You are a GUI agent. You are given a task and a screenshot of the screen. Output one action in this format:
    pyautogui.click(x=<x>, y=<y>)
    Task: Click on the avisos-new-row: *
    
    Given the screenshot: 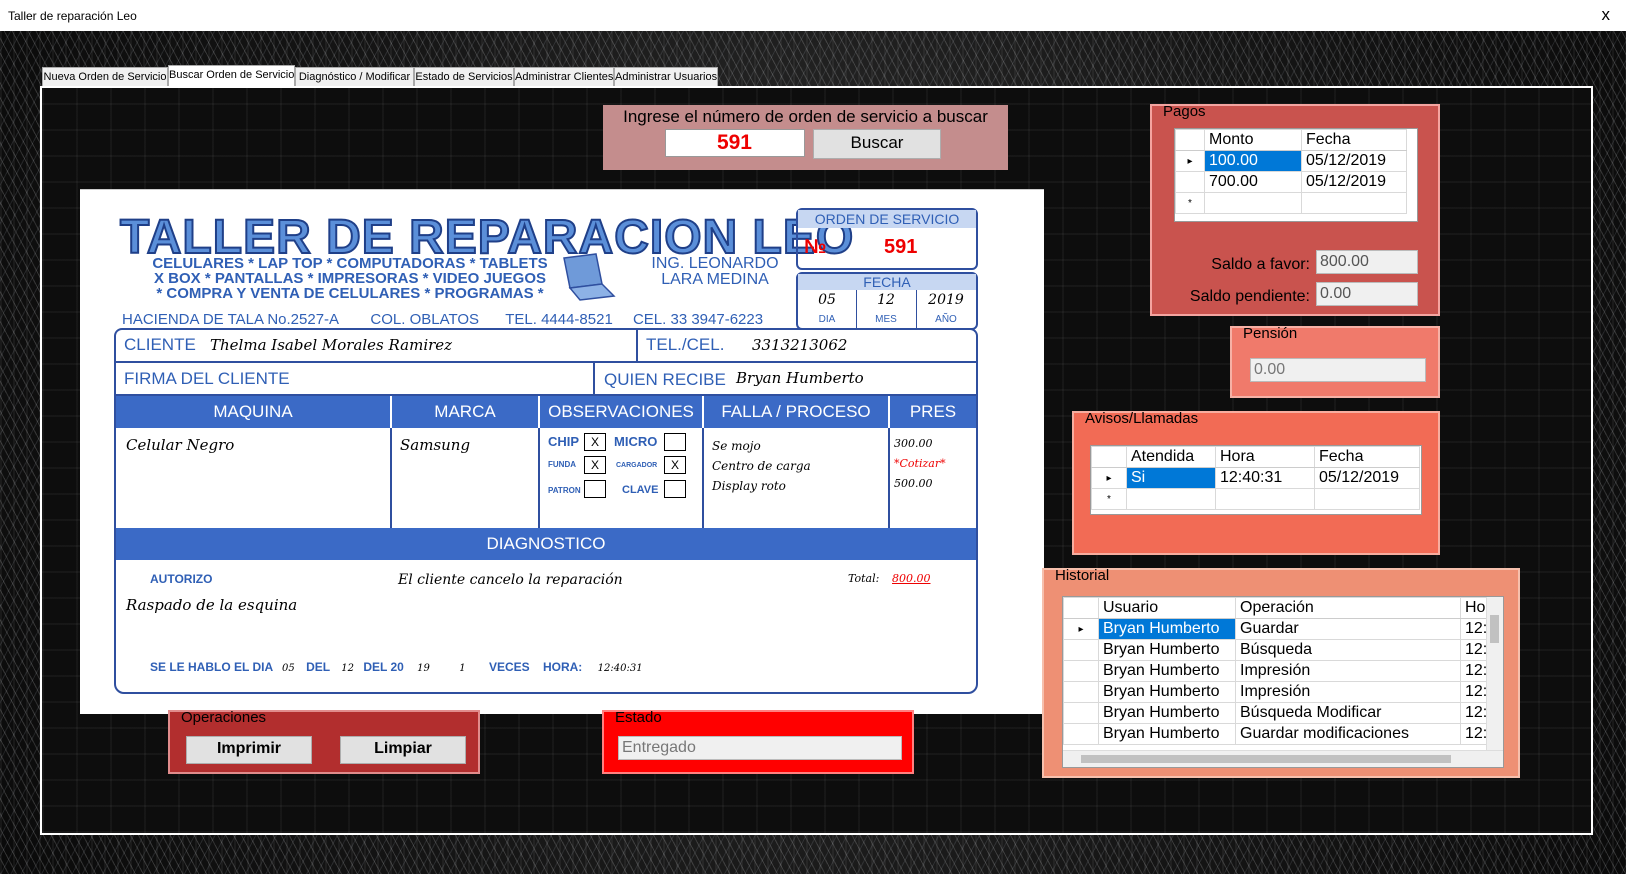 What is the action you would take?
    pyautogui.click(x=1255, y=499)
    